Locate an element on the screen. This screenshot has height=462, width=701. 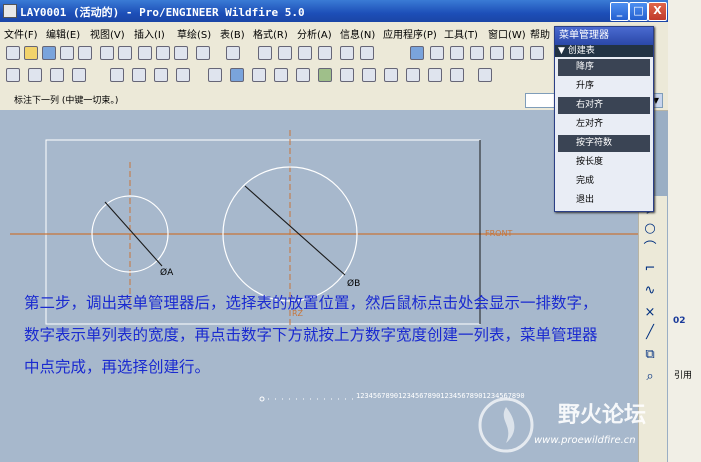
print-icon is located at coordinates (67, 53).